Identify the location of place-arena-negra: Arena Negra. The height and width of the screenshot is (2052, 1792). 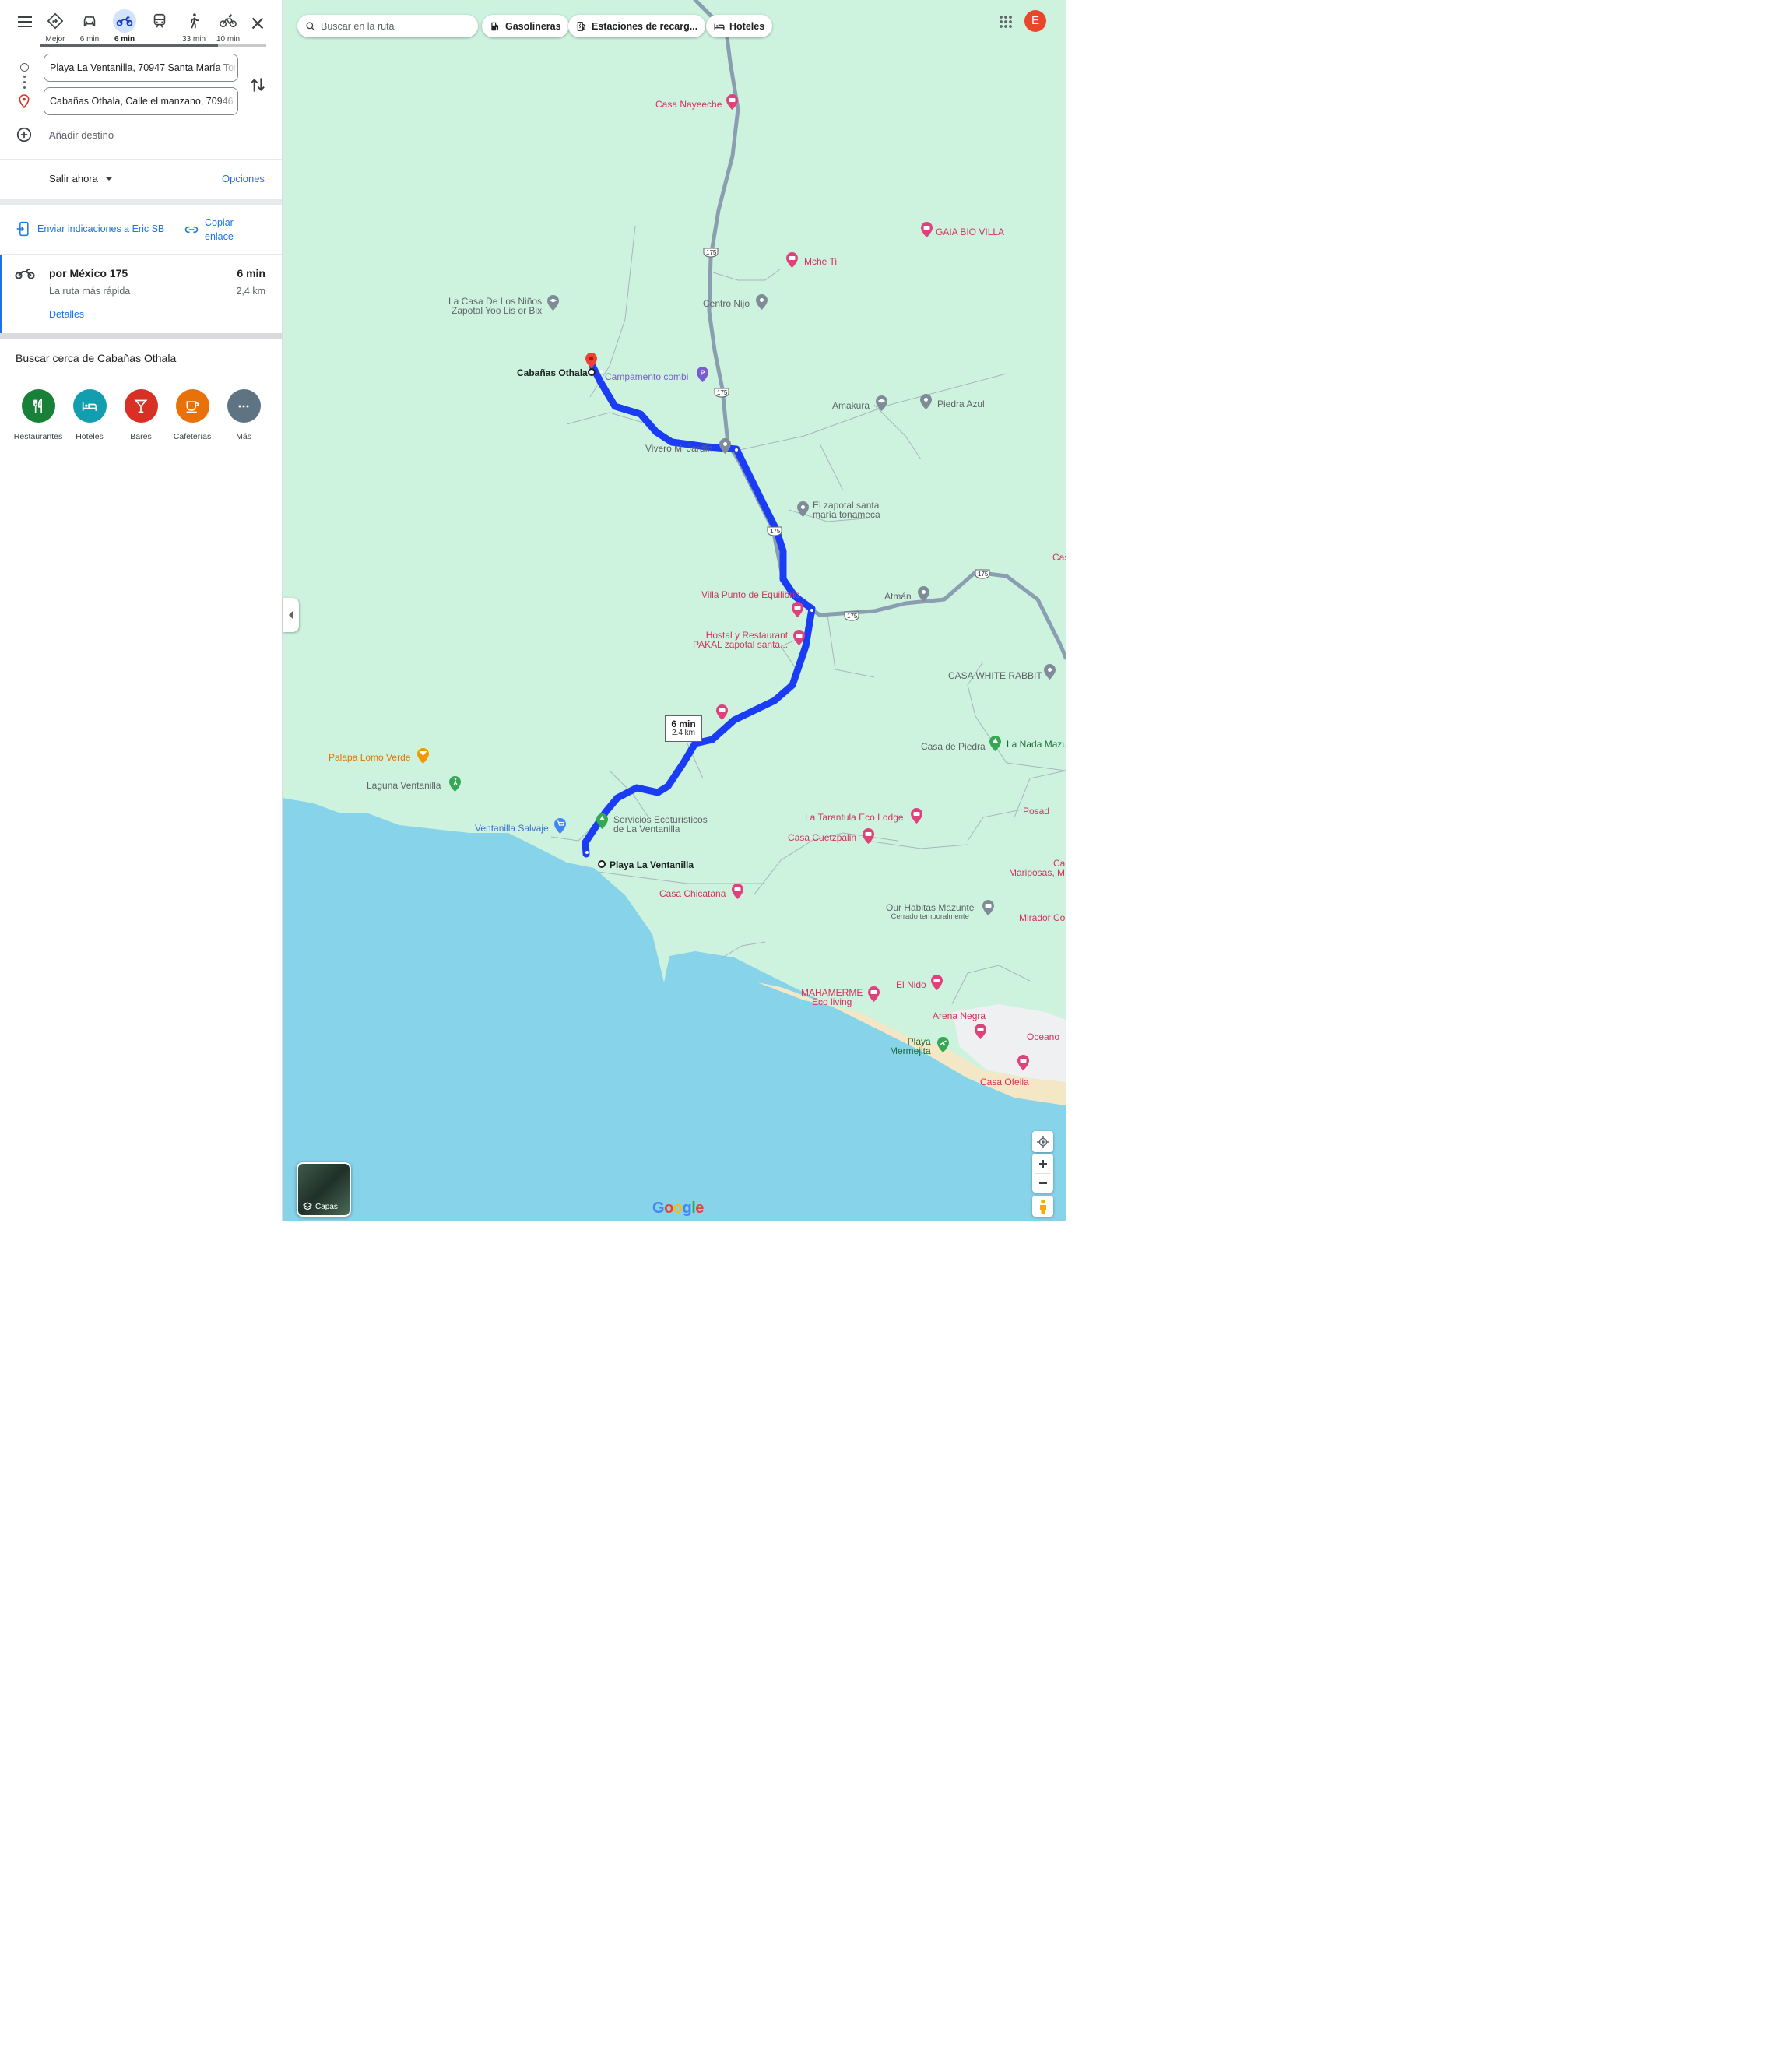
(959, 1016).